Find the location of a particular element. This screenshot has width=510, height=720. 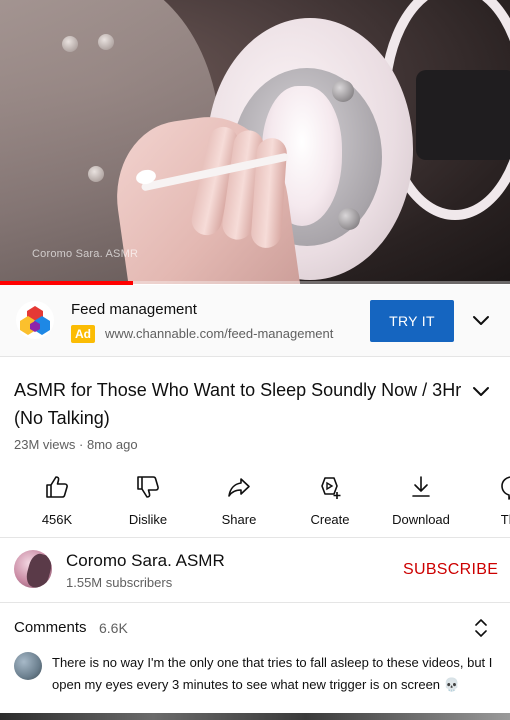

commenter-avatar is located at coordinates (28, 666).